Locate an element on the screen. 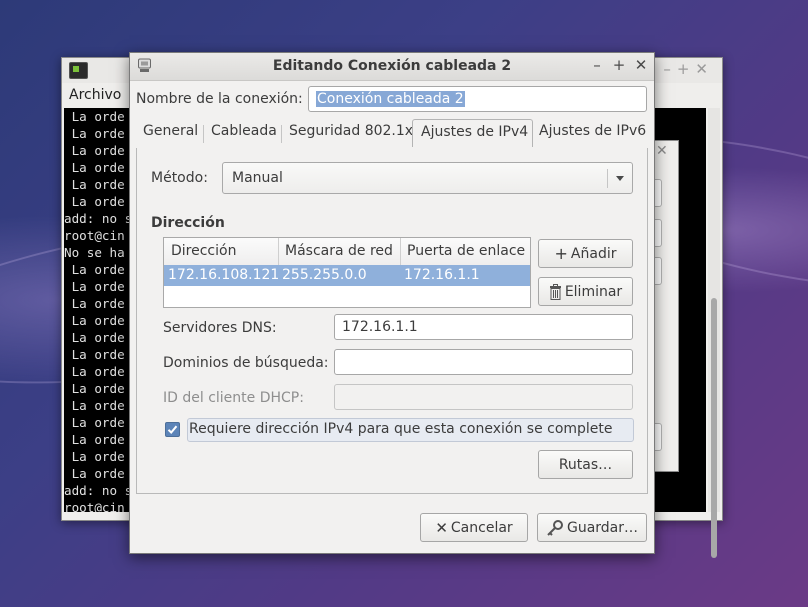  column-header-address: Dirección is located at coordinates (203, 251).